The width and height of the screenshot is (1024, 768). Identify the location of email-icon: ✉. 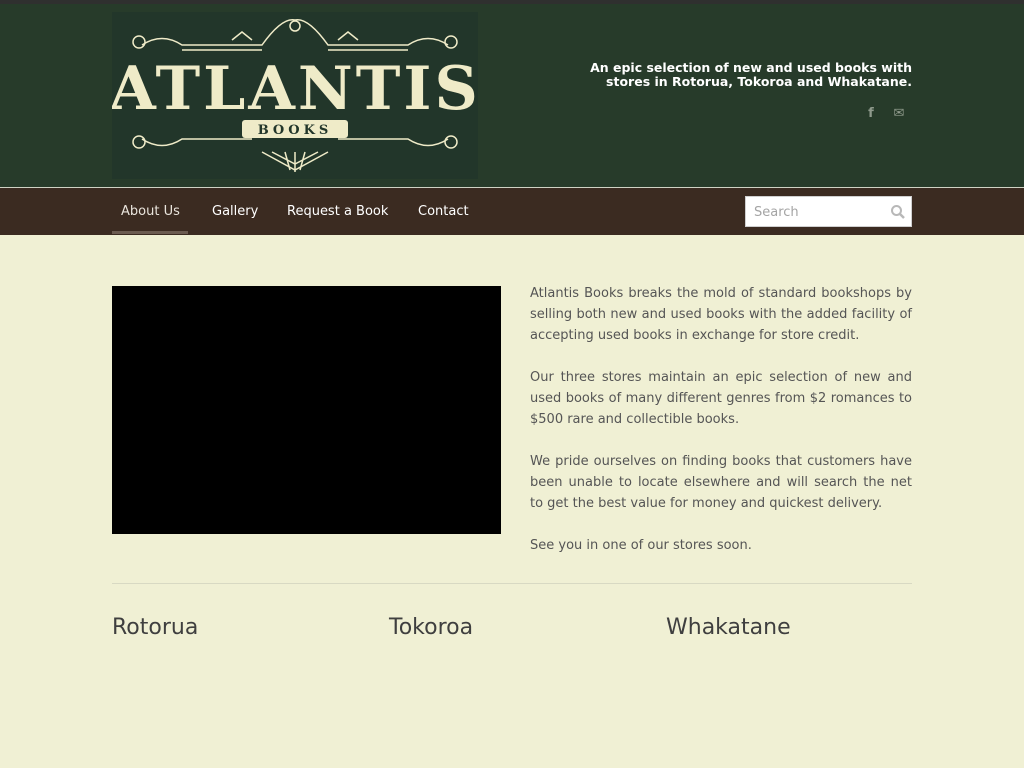
(899, 114).